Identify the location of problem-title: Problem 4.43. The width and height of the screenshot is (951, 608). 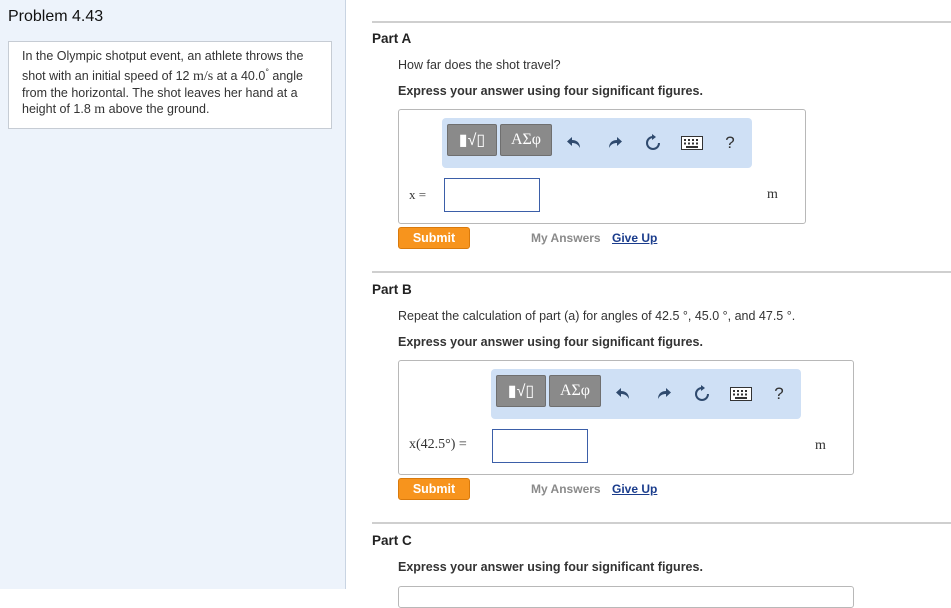
(56, 16).